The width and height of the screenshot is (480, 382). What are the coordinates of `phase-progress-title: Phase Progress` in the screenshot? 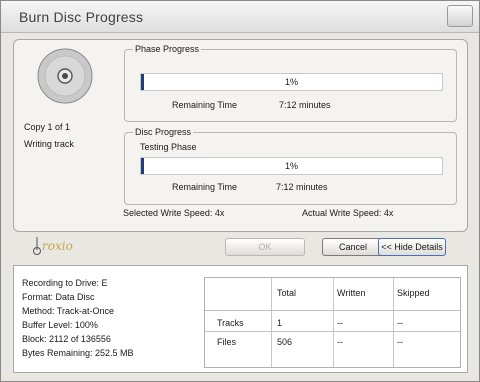 It's located at (167, 49).